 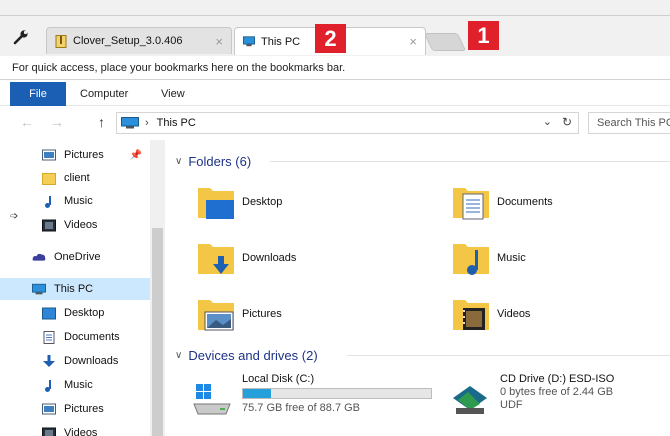 I want to click on drive-label: Local Disk (C:), so click(x=278, y=379).